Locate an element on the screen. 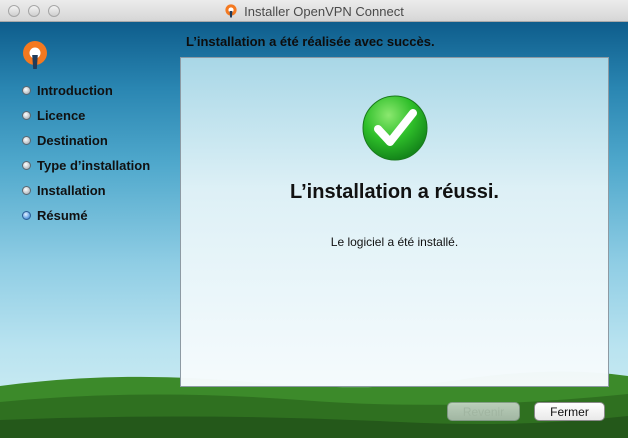 This screenshot has width=628, height=438. success-message: Le logiciel a été installé. is located at coordinates (394, 242).